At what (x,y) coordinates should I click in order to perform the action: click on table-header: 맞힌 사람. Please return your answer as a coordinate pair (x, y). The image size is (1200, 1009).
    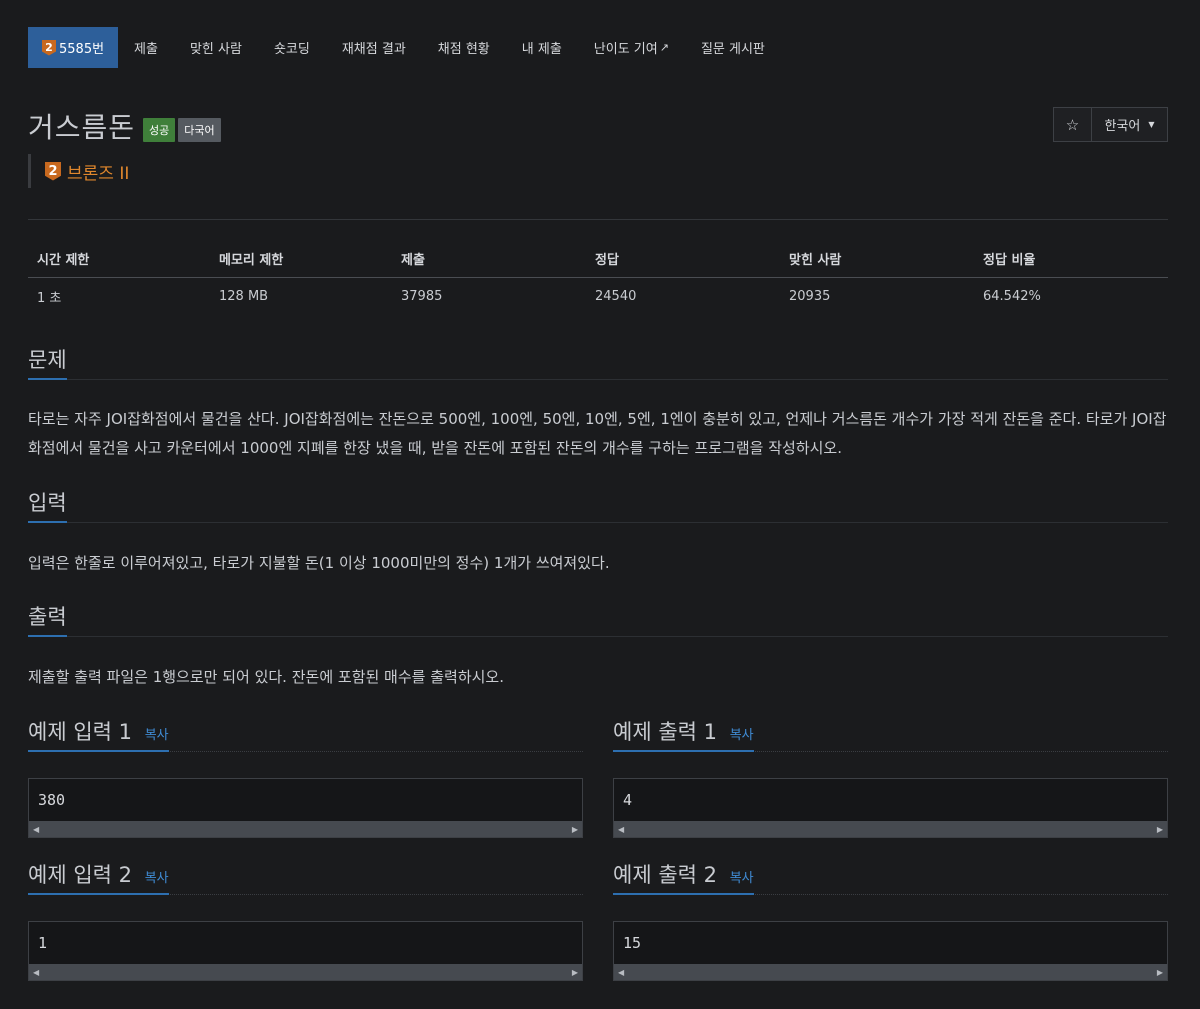
    Looking at the image, I should click on (877, 259).